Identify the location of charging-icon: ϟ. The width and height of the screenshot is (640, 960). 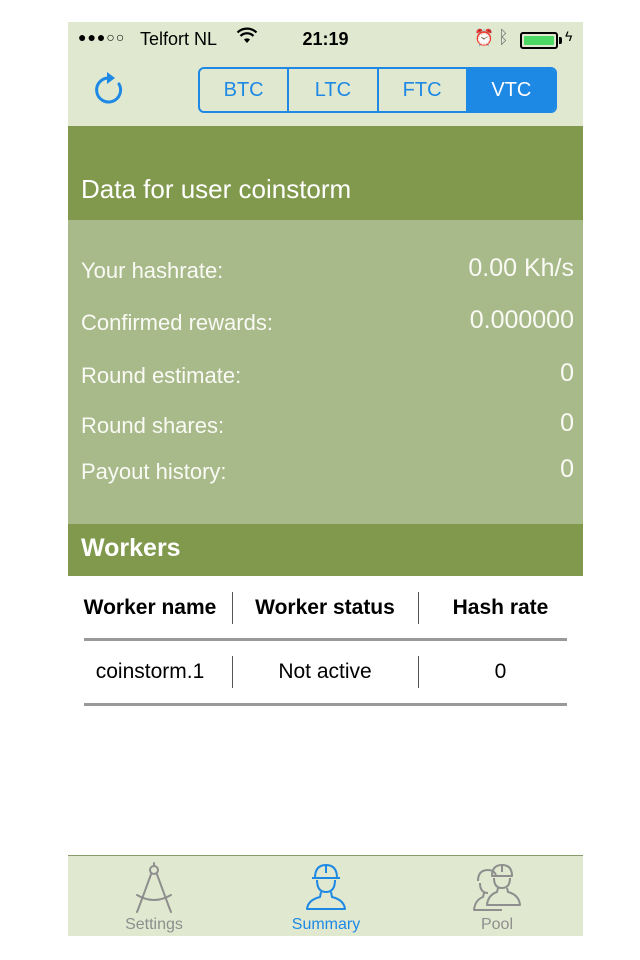
(569, 36).